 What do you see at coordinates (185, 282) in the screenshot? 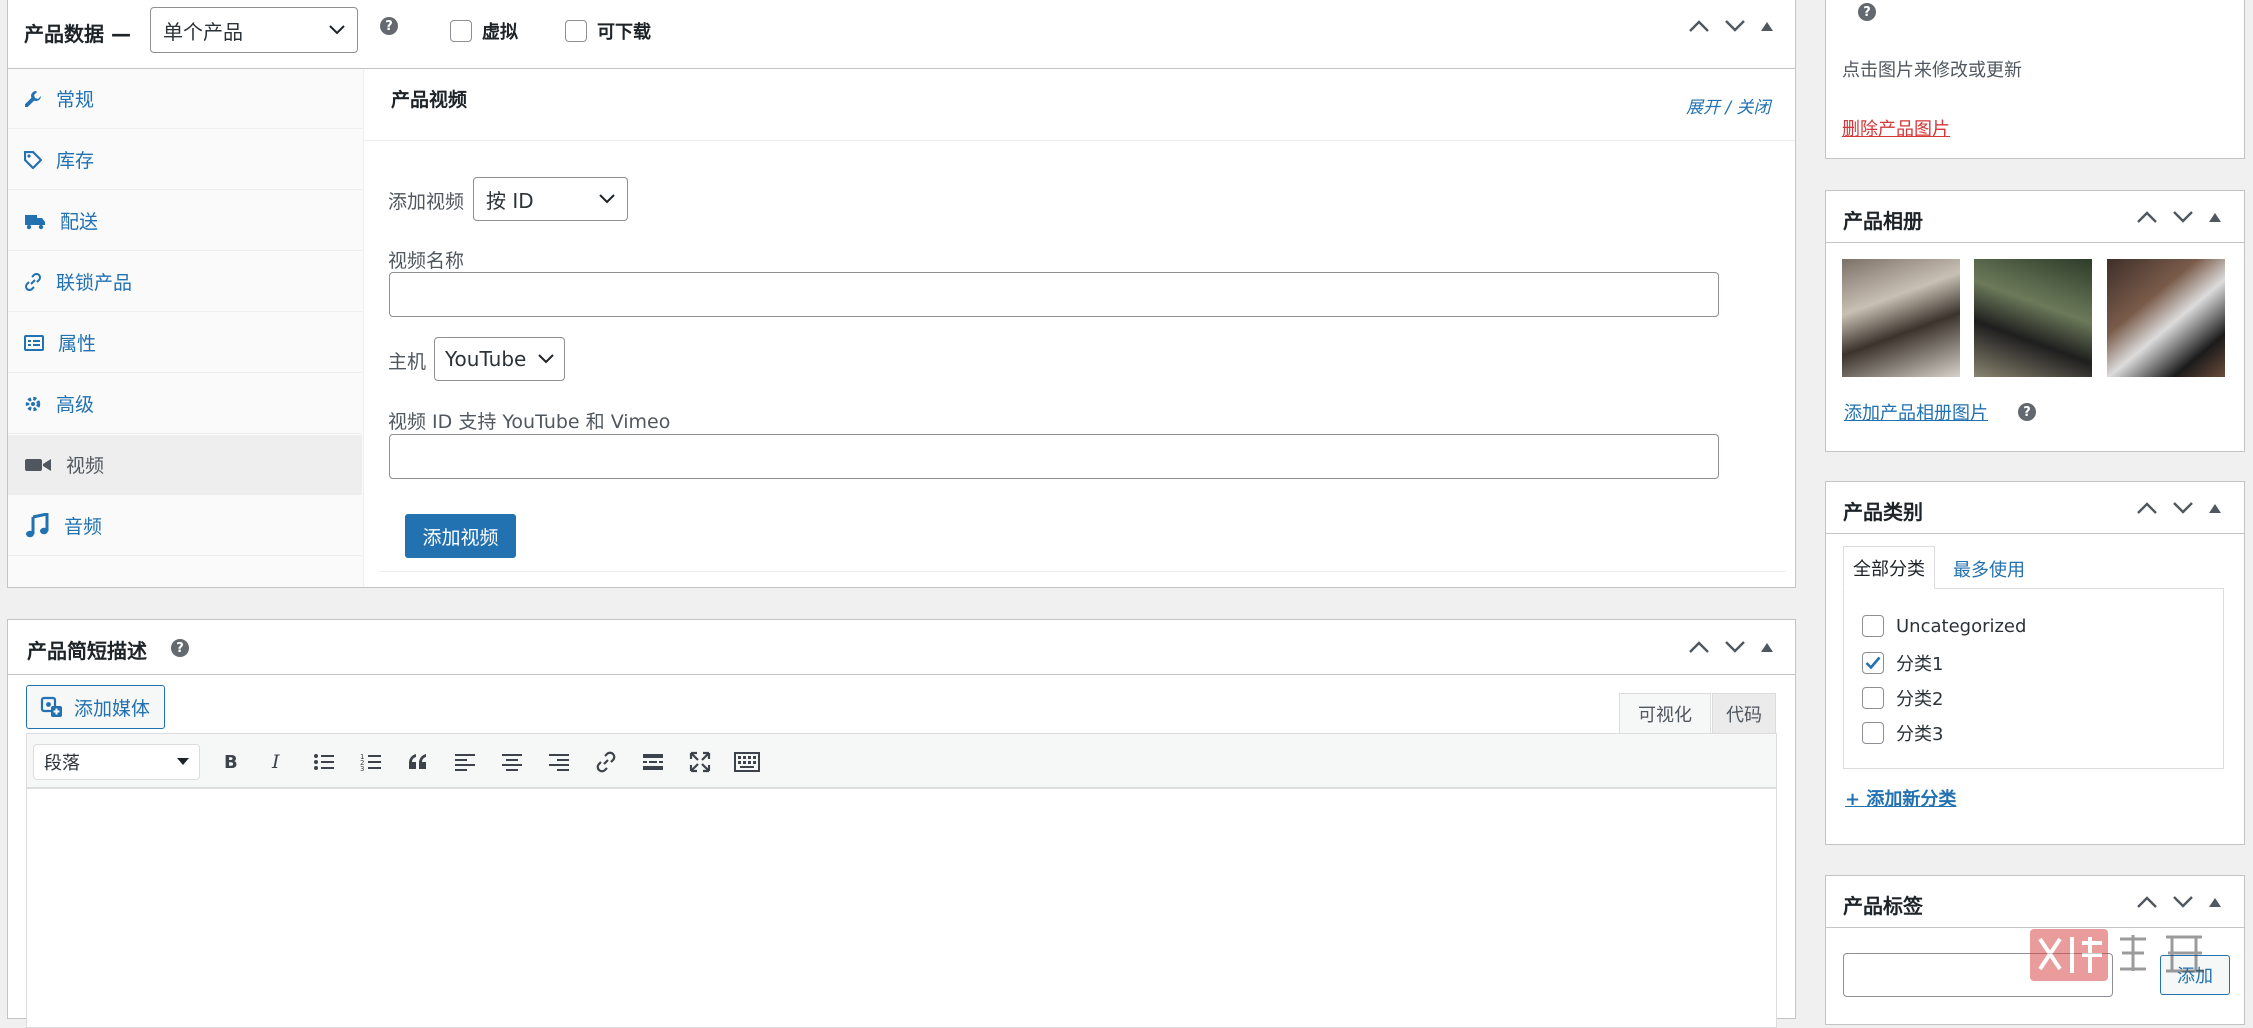
I see `tab-linked-products: 联锁产品` at bounding box center [185, 282].